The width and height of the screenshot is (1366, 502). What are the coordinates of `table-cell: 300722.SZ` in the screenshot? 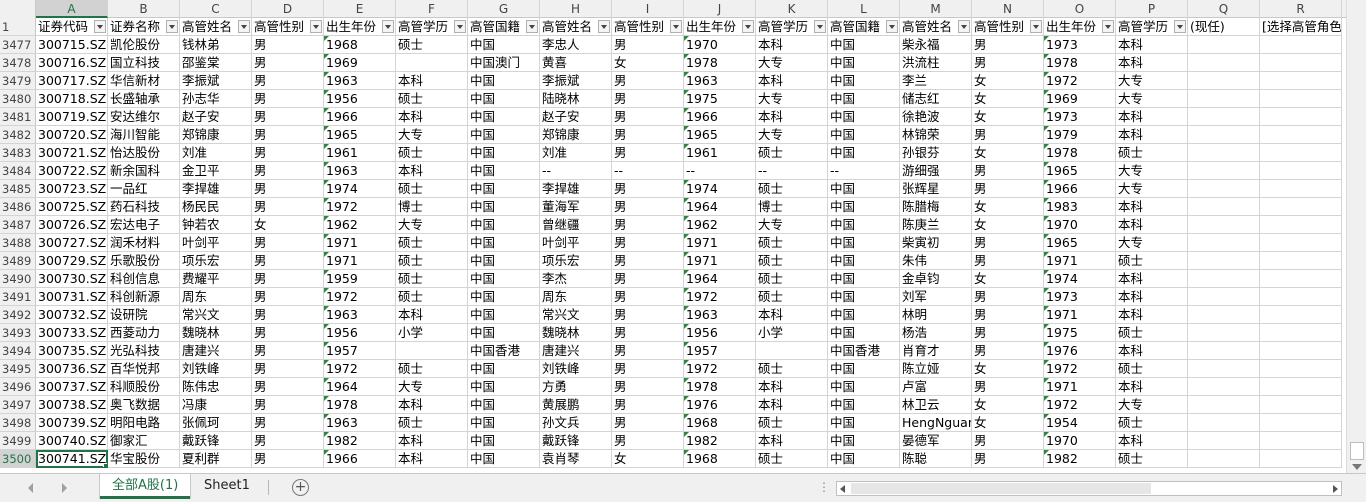 It's located at (72, 171).